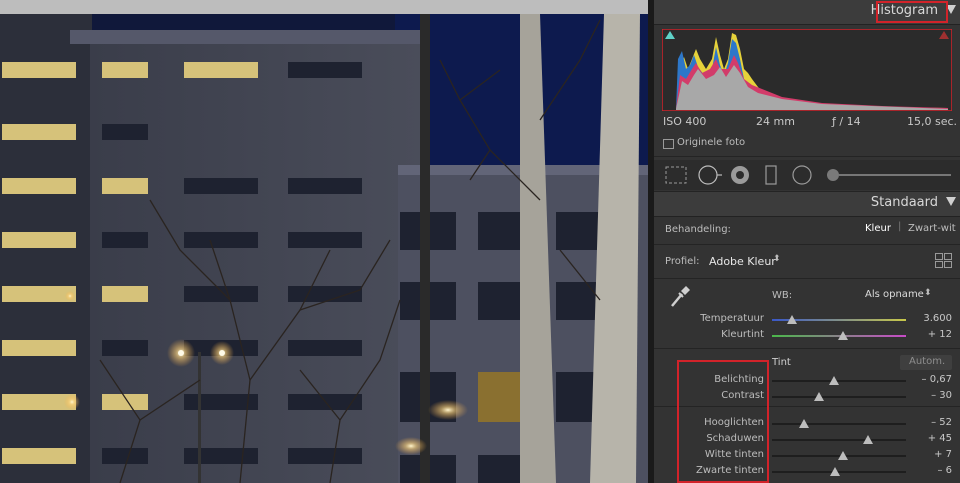 The height and width of the screenshot is (483, 960). I want to click on auto-tone-button: Autom., so click(926, 362).